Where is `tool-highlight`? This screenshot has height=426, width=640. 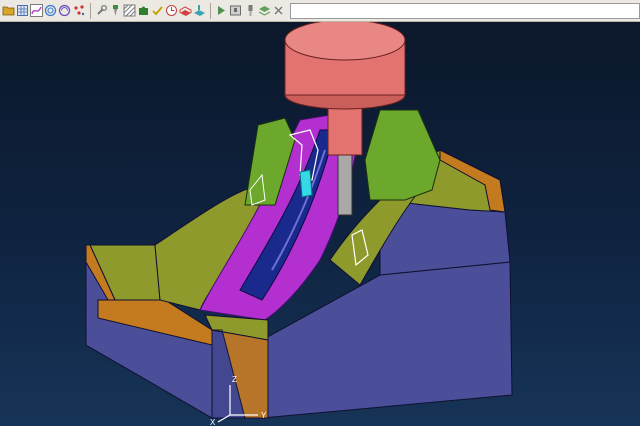
tool-highlight is located at coordinates (306, 183).